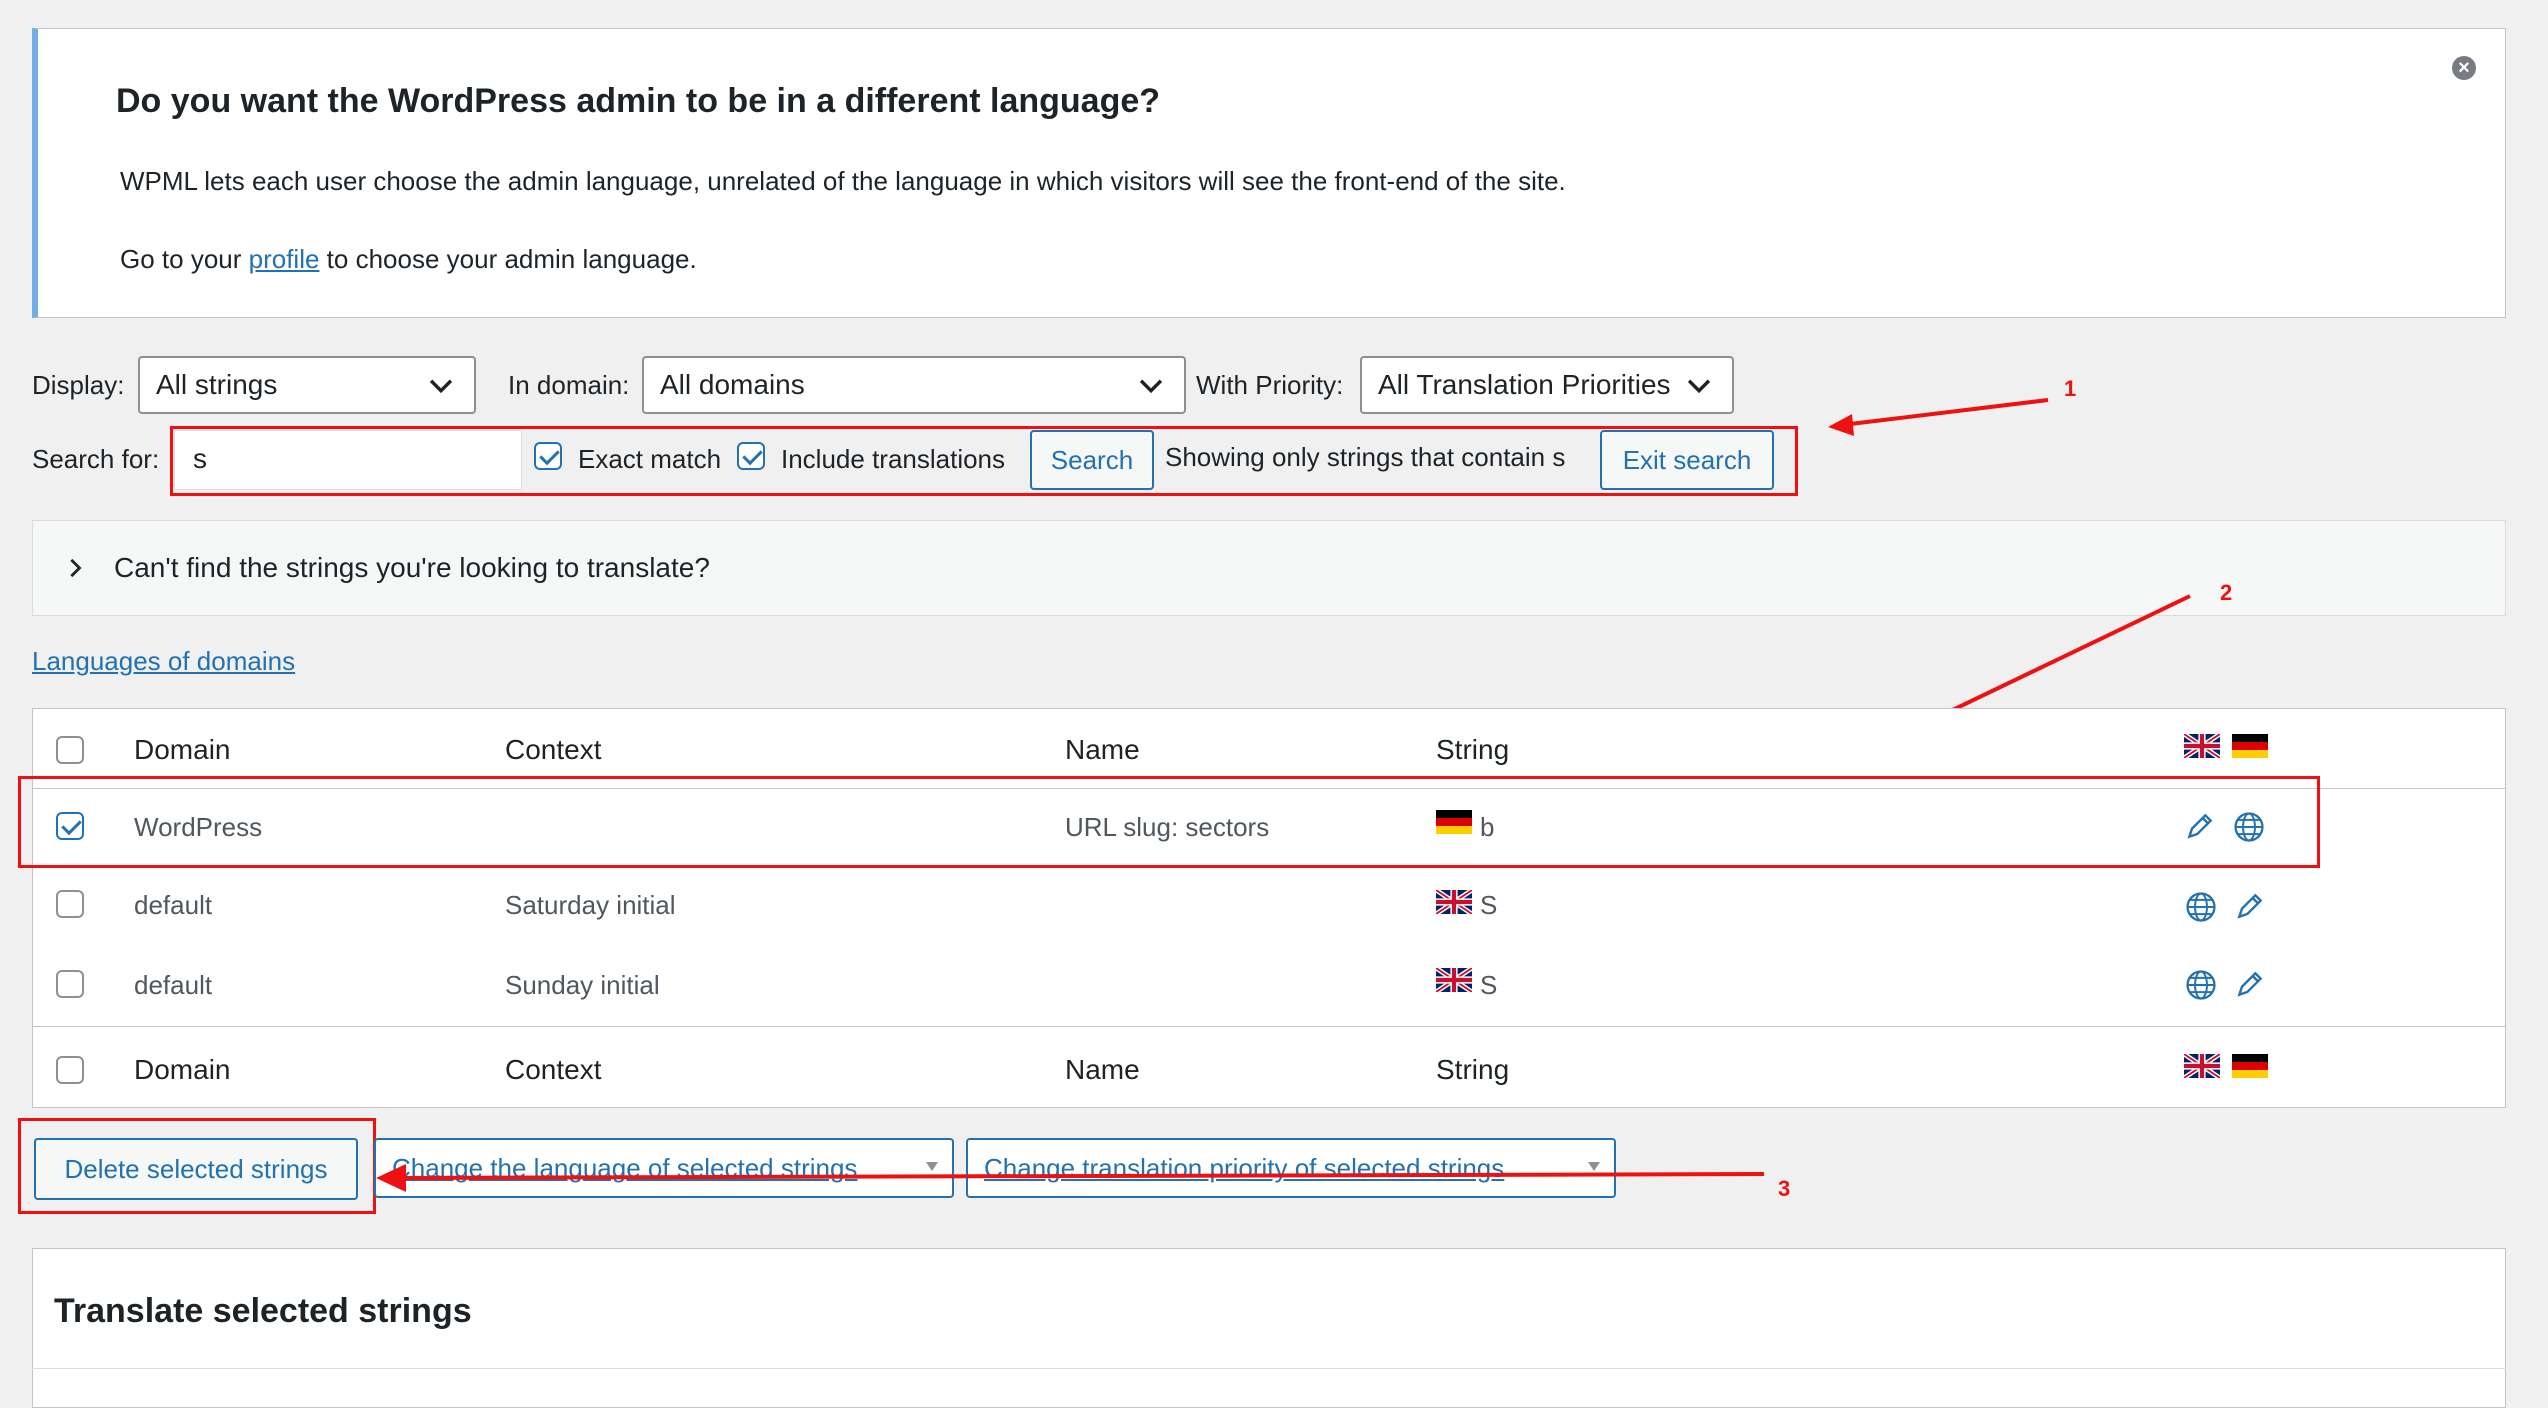 Image resolution: width=2548 pixels, height=1408 pixels. I want to click on column-header-name: Name, so click(1102, 750).